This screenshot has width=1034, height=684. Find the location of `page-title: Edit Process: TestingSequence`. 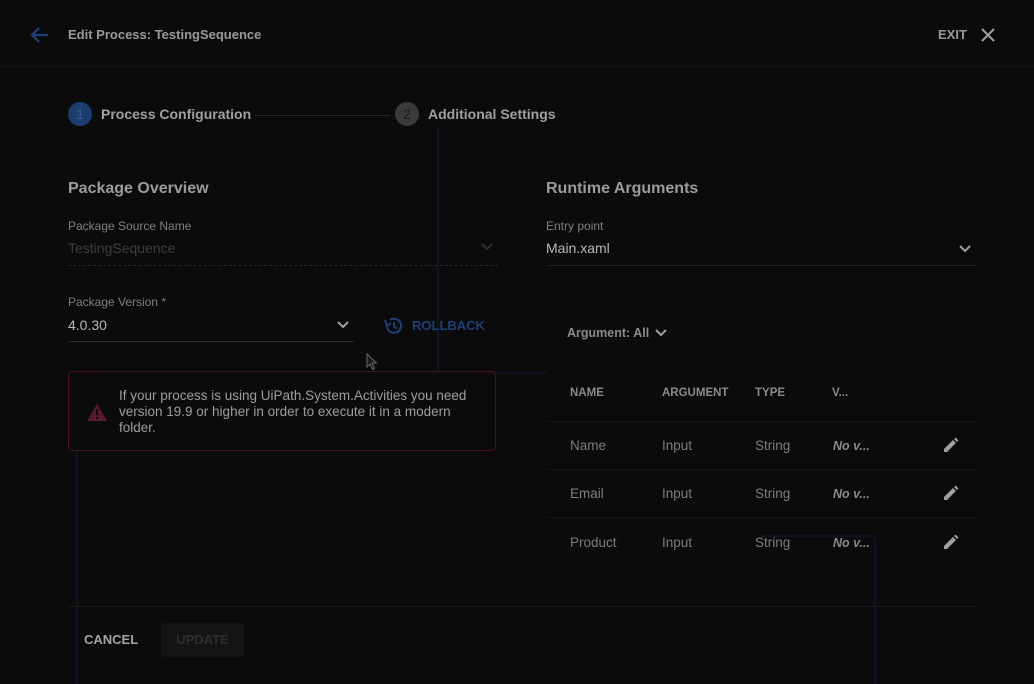

page-title: Edit Process: TestingSequence is located at coordinates (165, 34).